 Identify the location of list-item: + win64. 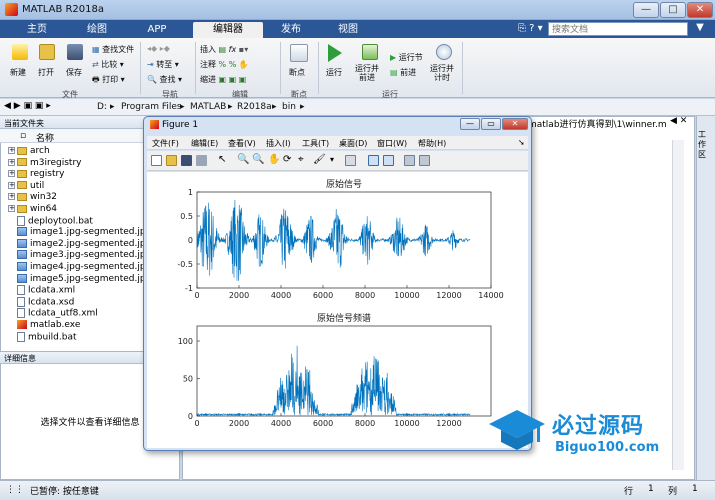
(32, 209).